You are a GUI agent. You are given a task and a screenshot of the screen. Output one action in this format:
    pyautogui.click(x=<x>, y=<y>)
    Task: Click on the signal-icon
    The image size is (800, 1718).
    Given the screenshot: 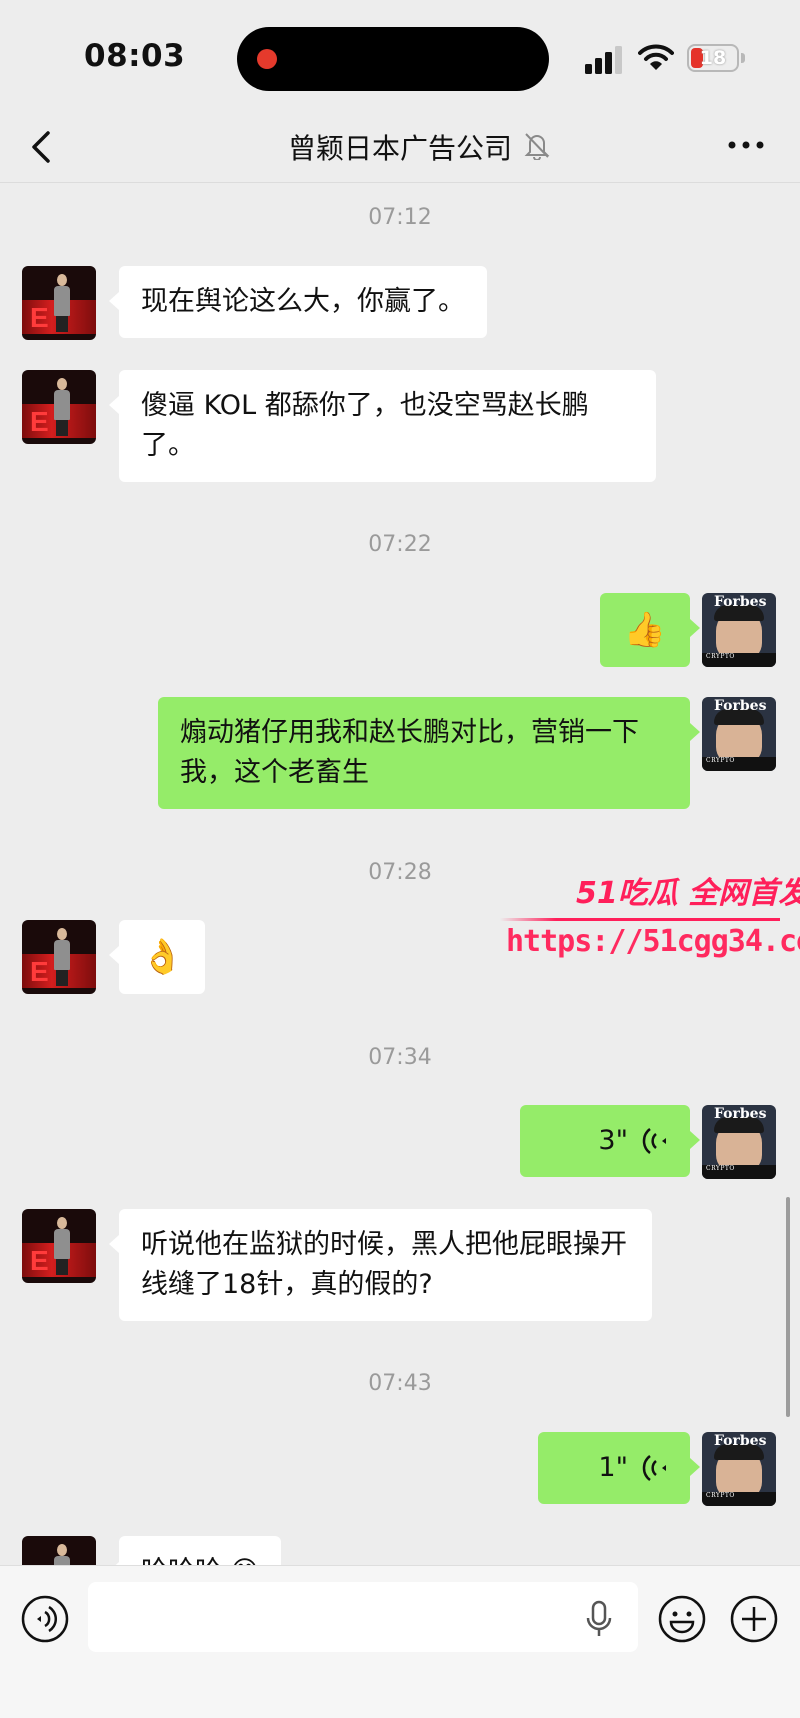 What is the action you would take?
    pyautogui.click(x=603, y=60)
    